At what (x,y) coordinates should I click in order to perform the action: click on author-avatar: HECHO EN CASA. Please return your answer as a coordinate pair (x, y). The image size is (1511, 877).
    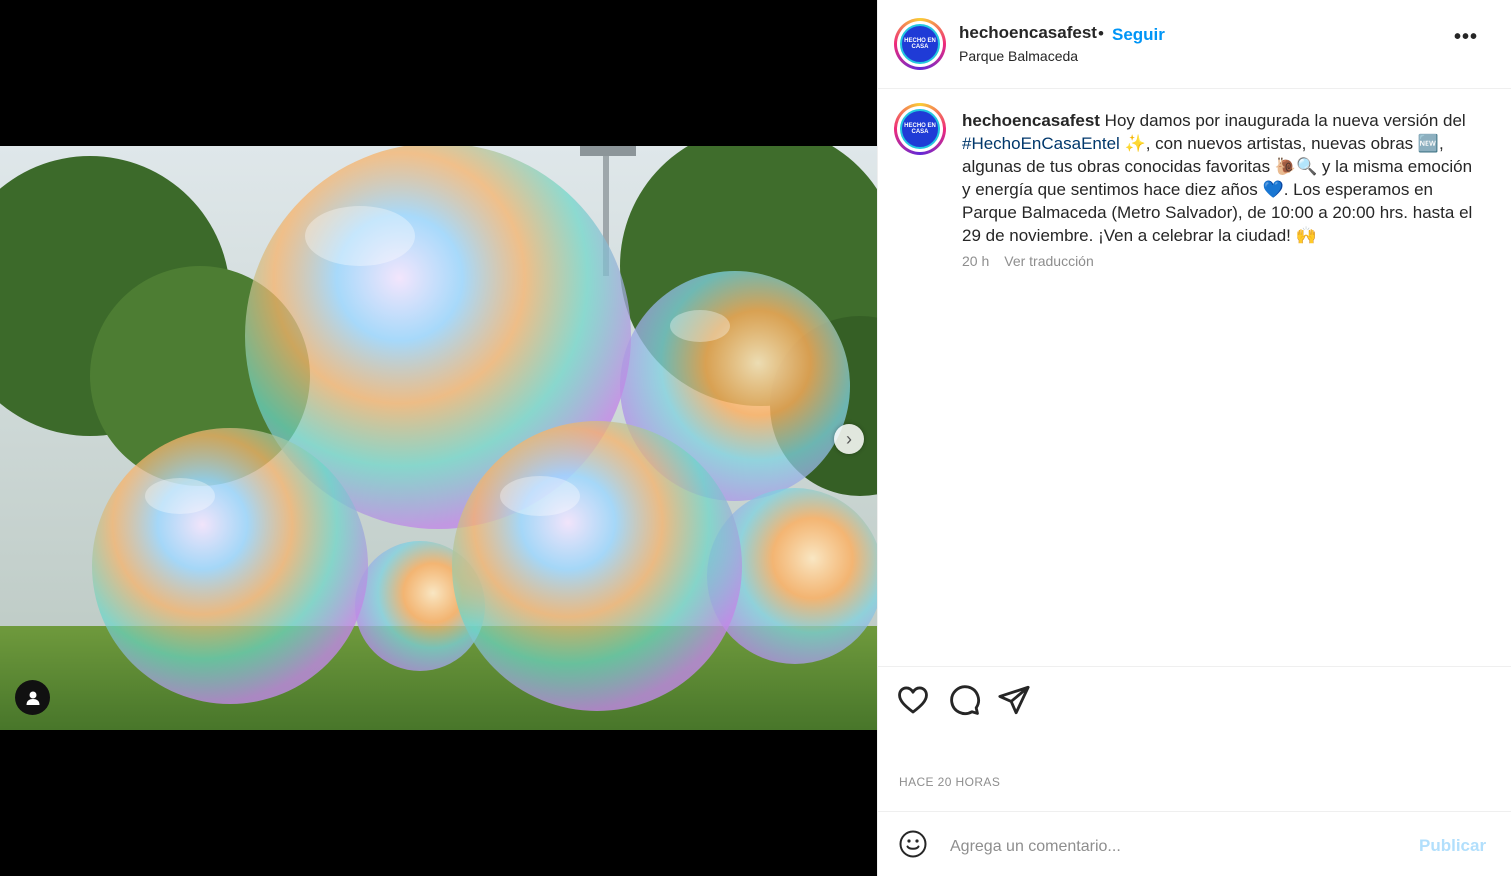
    Looking at the image, I should click on (920, 44).